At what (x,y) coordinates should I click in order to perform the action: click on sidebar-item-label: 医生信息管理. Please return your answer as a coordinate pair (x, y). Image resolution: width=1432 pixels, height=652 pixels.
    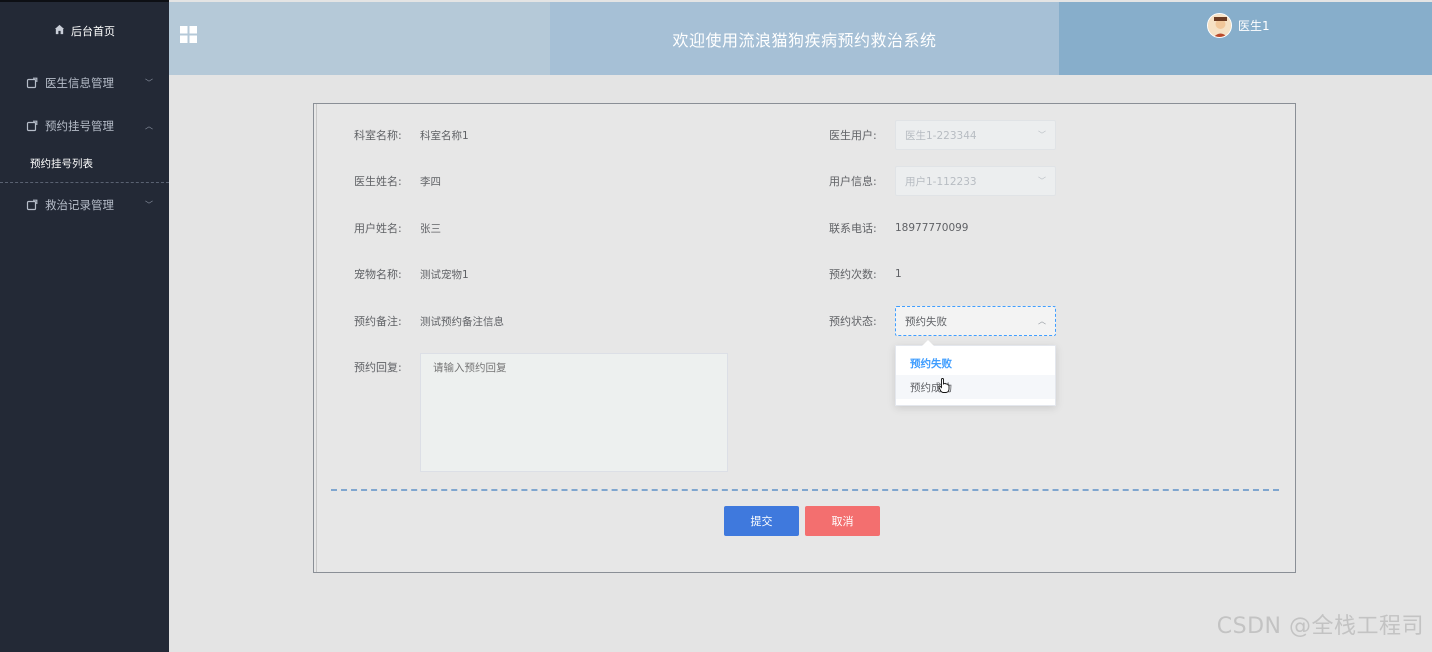
    Looking at the image, I should click on (79, 82).